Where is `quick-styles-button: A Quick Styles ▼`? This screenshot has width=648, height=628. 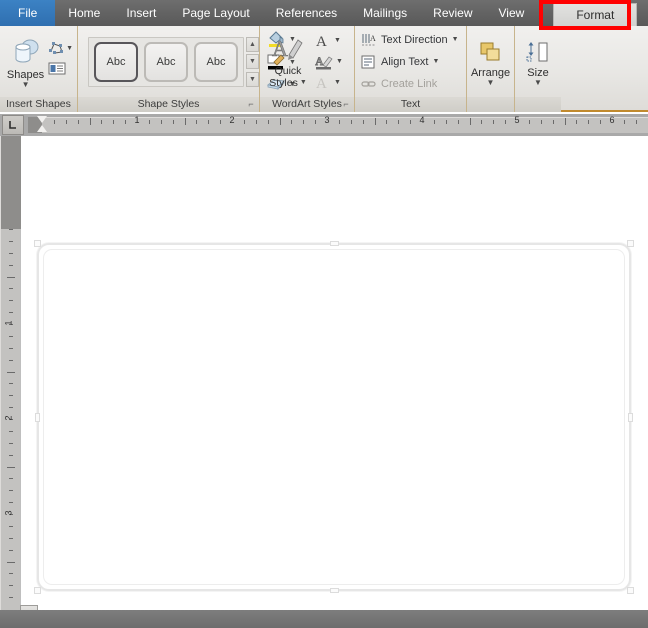 quick-styles-button: A Quick Styles ▼ is located at coordinates (288, 61).